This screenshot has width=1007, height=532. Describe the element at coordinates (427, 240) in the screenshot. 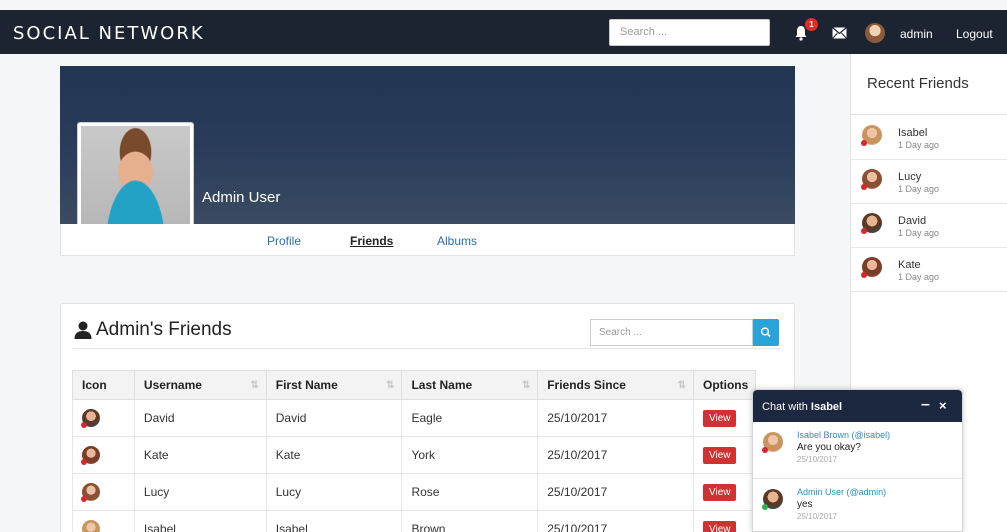

I see `profile-nav: Profile Friends Albums` at that location.